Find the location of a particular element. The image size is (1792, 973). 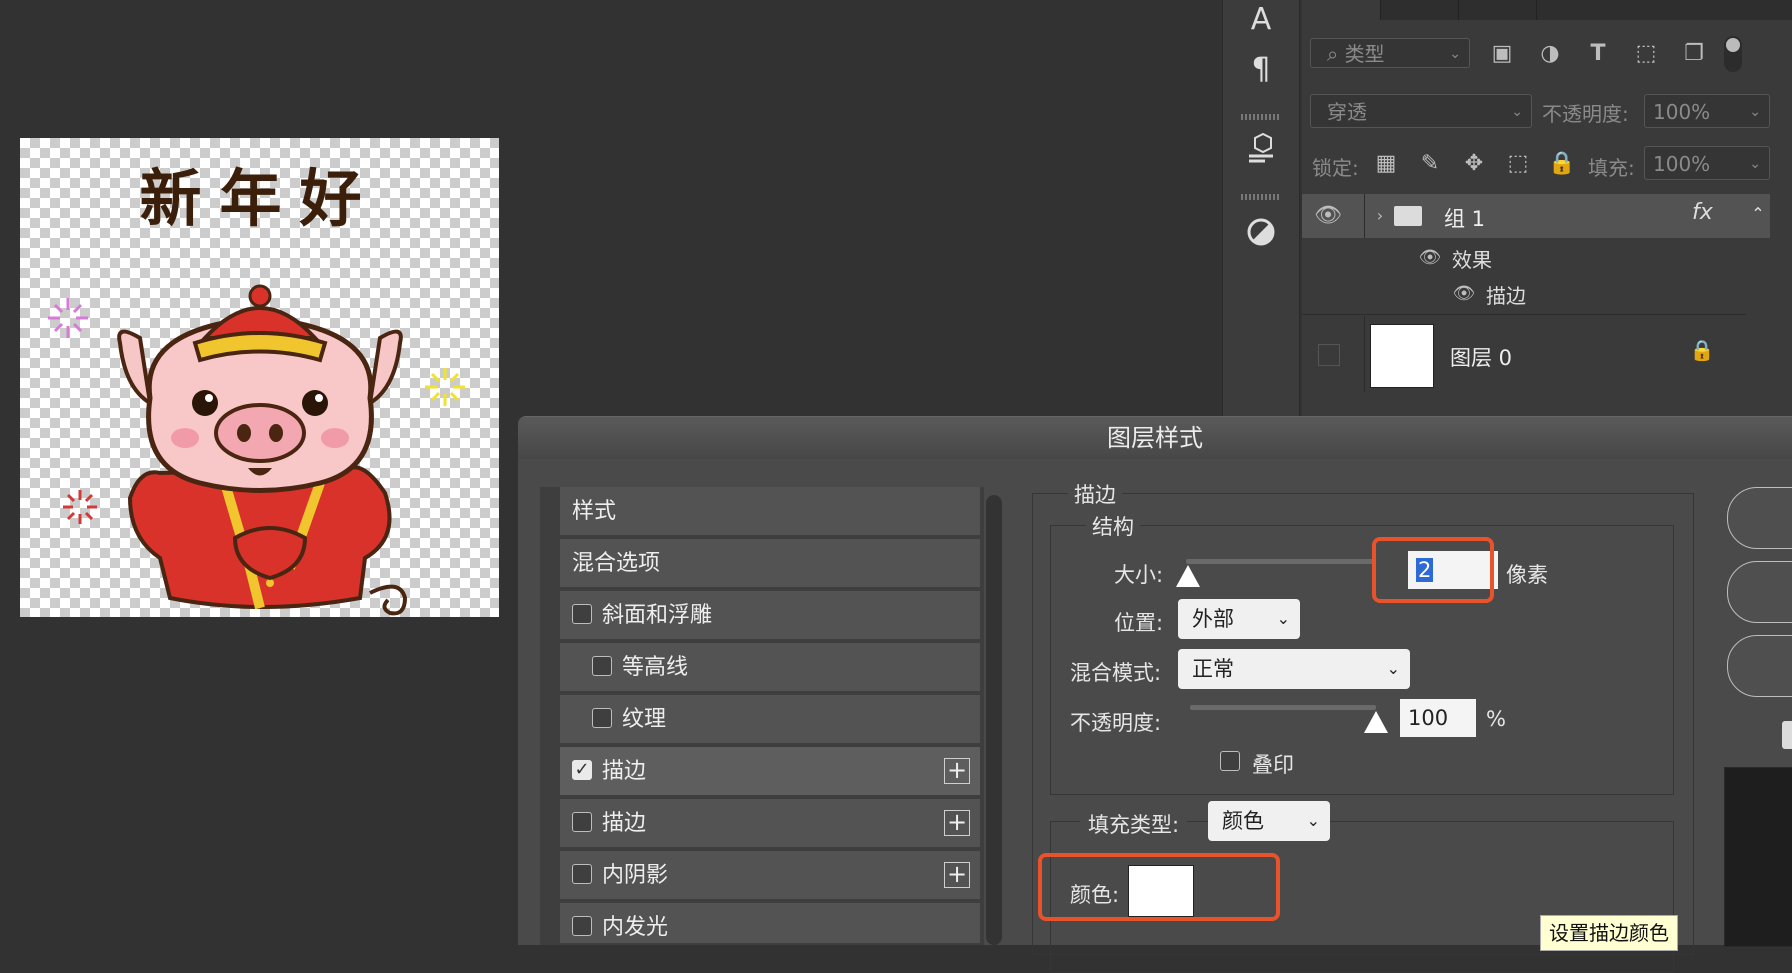

ok-button is located at coordinates (1759, 518).